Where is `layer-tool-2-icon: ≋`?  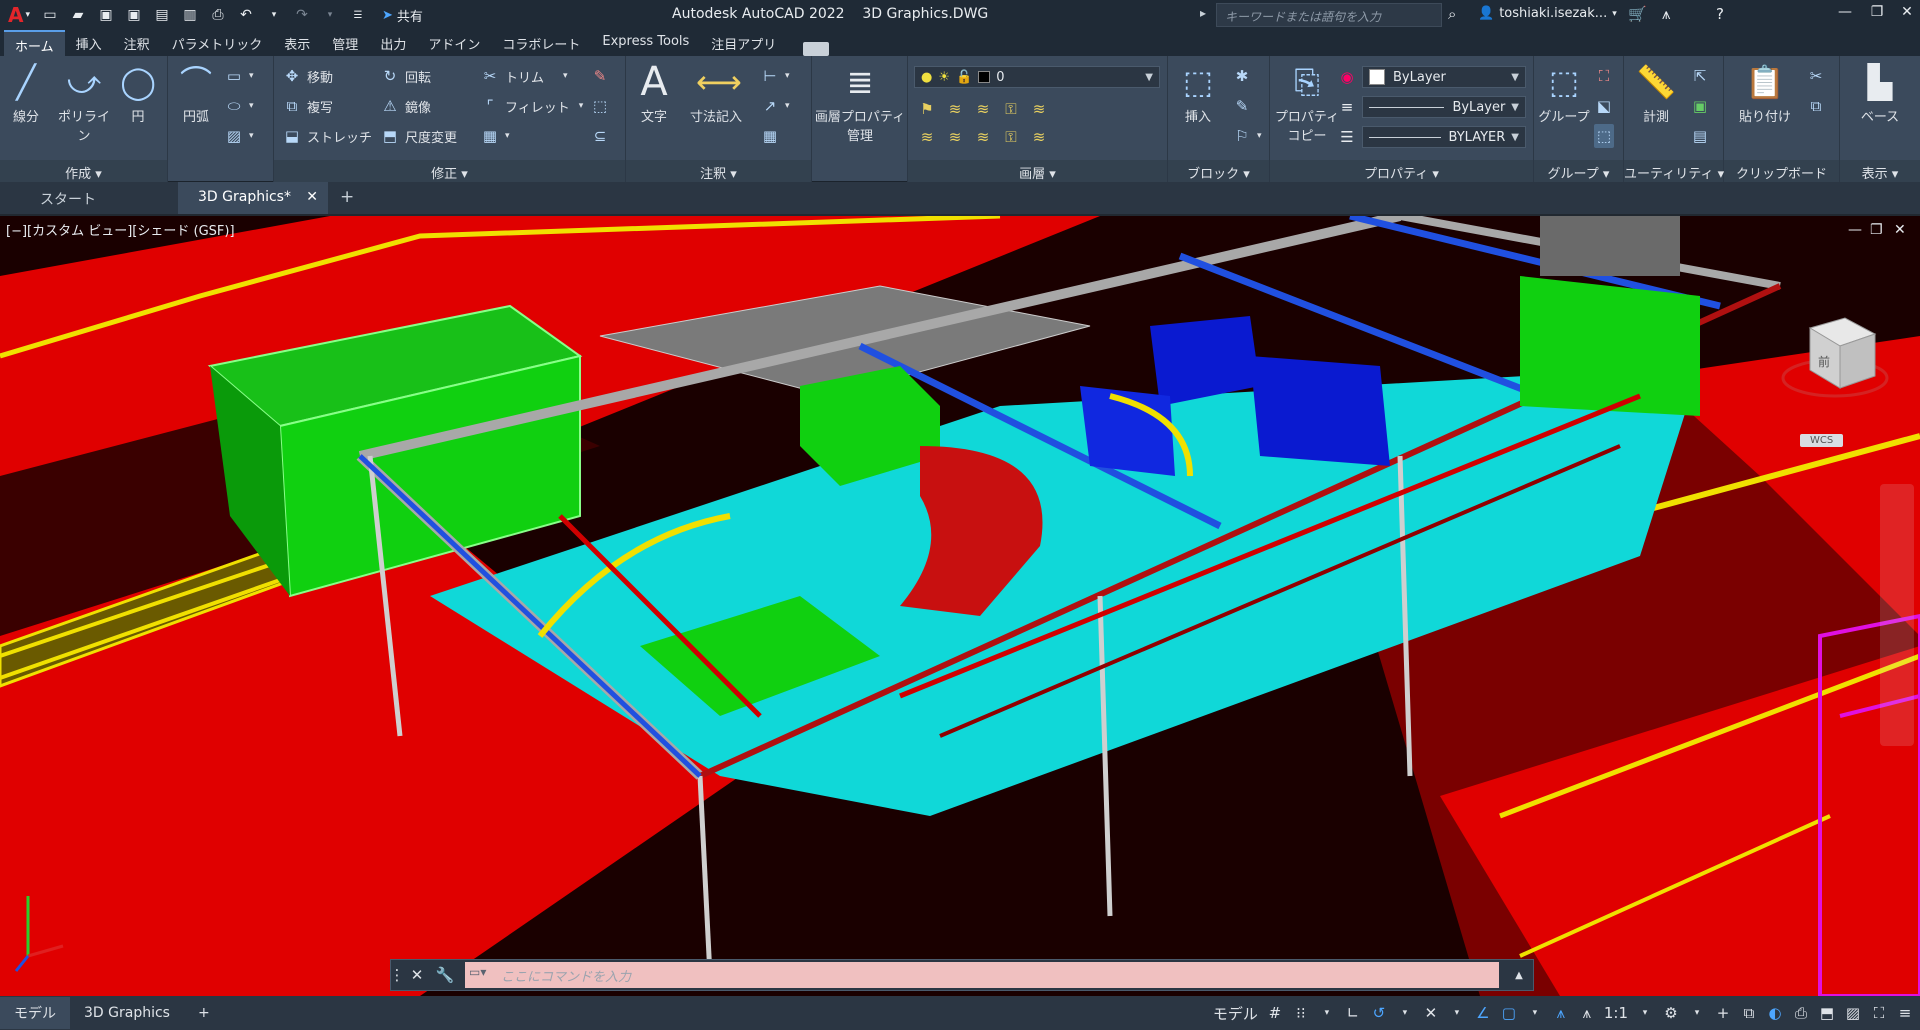
layer-tool-2-icon: ≋ is located at coordinates (955, 109).